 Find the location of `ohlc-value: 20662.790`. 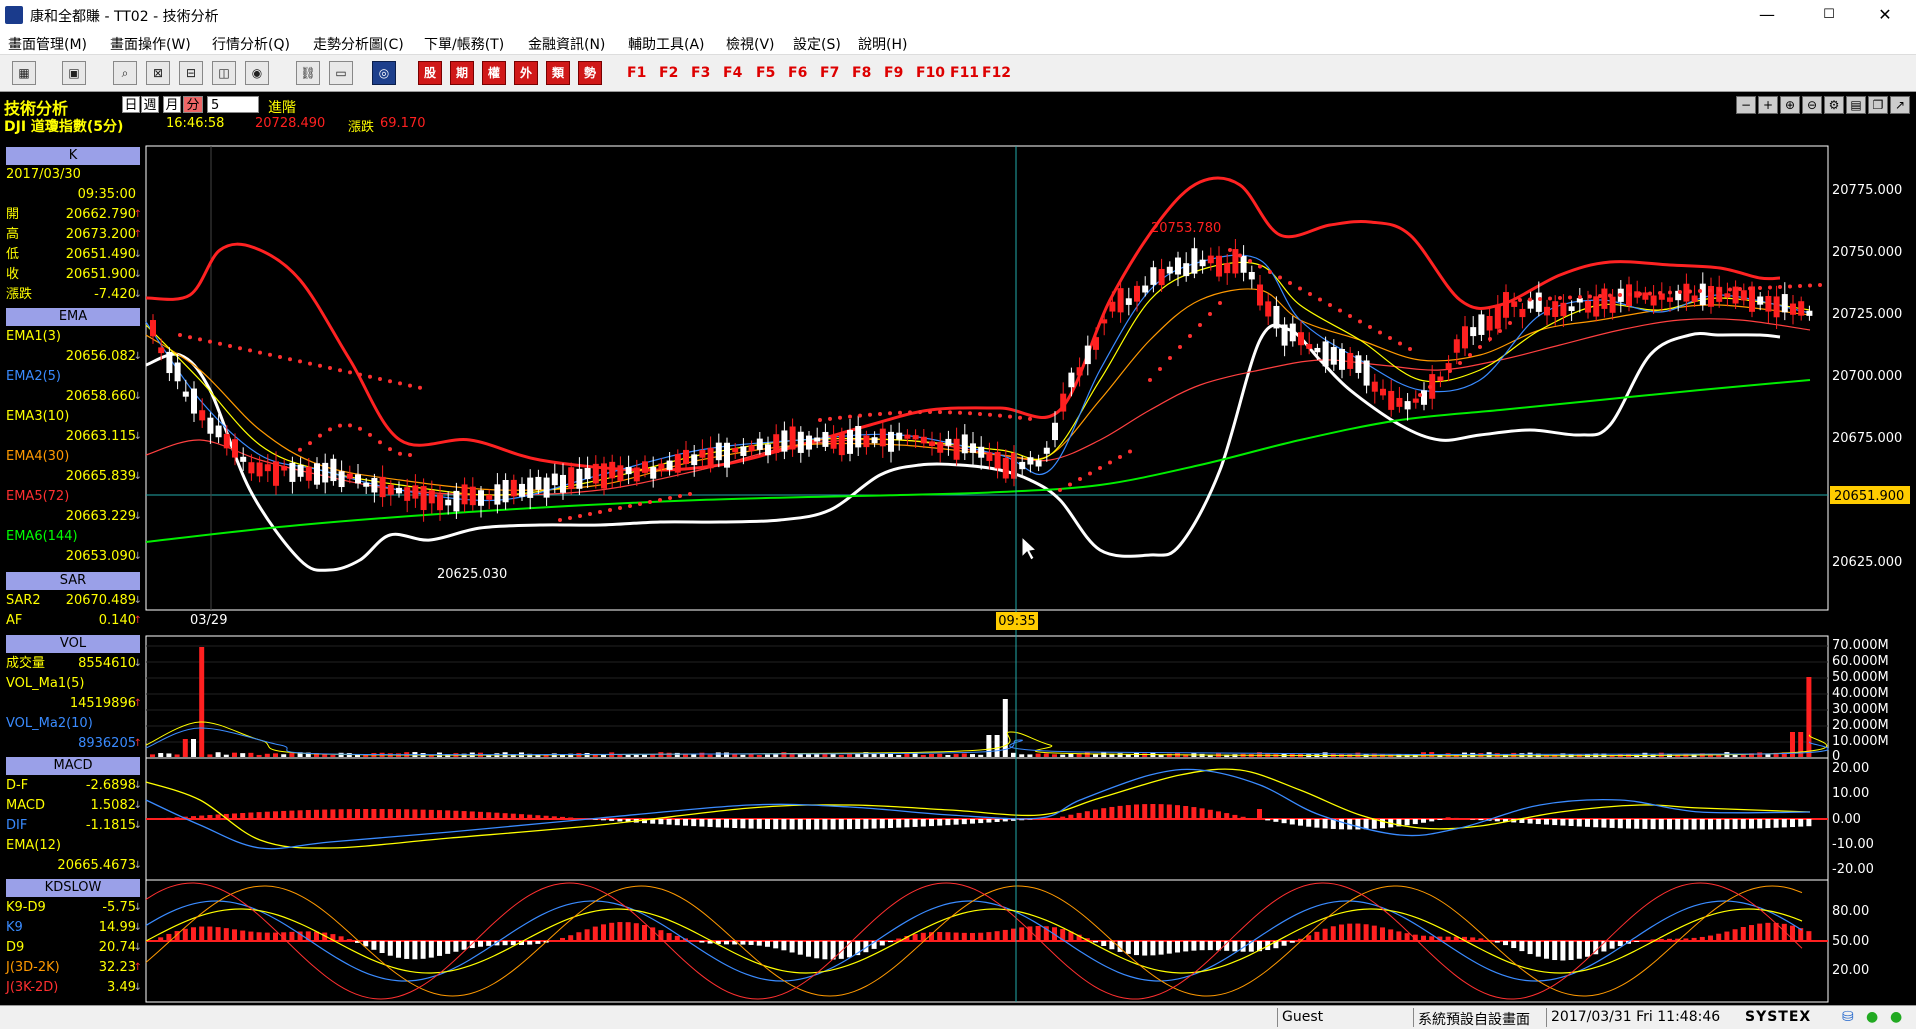

ohlc-value: 20662.790 is located at coordinates (100, 214).